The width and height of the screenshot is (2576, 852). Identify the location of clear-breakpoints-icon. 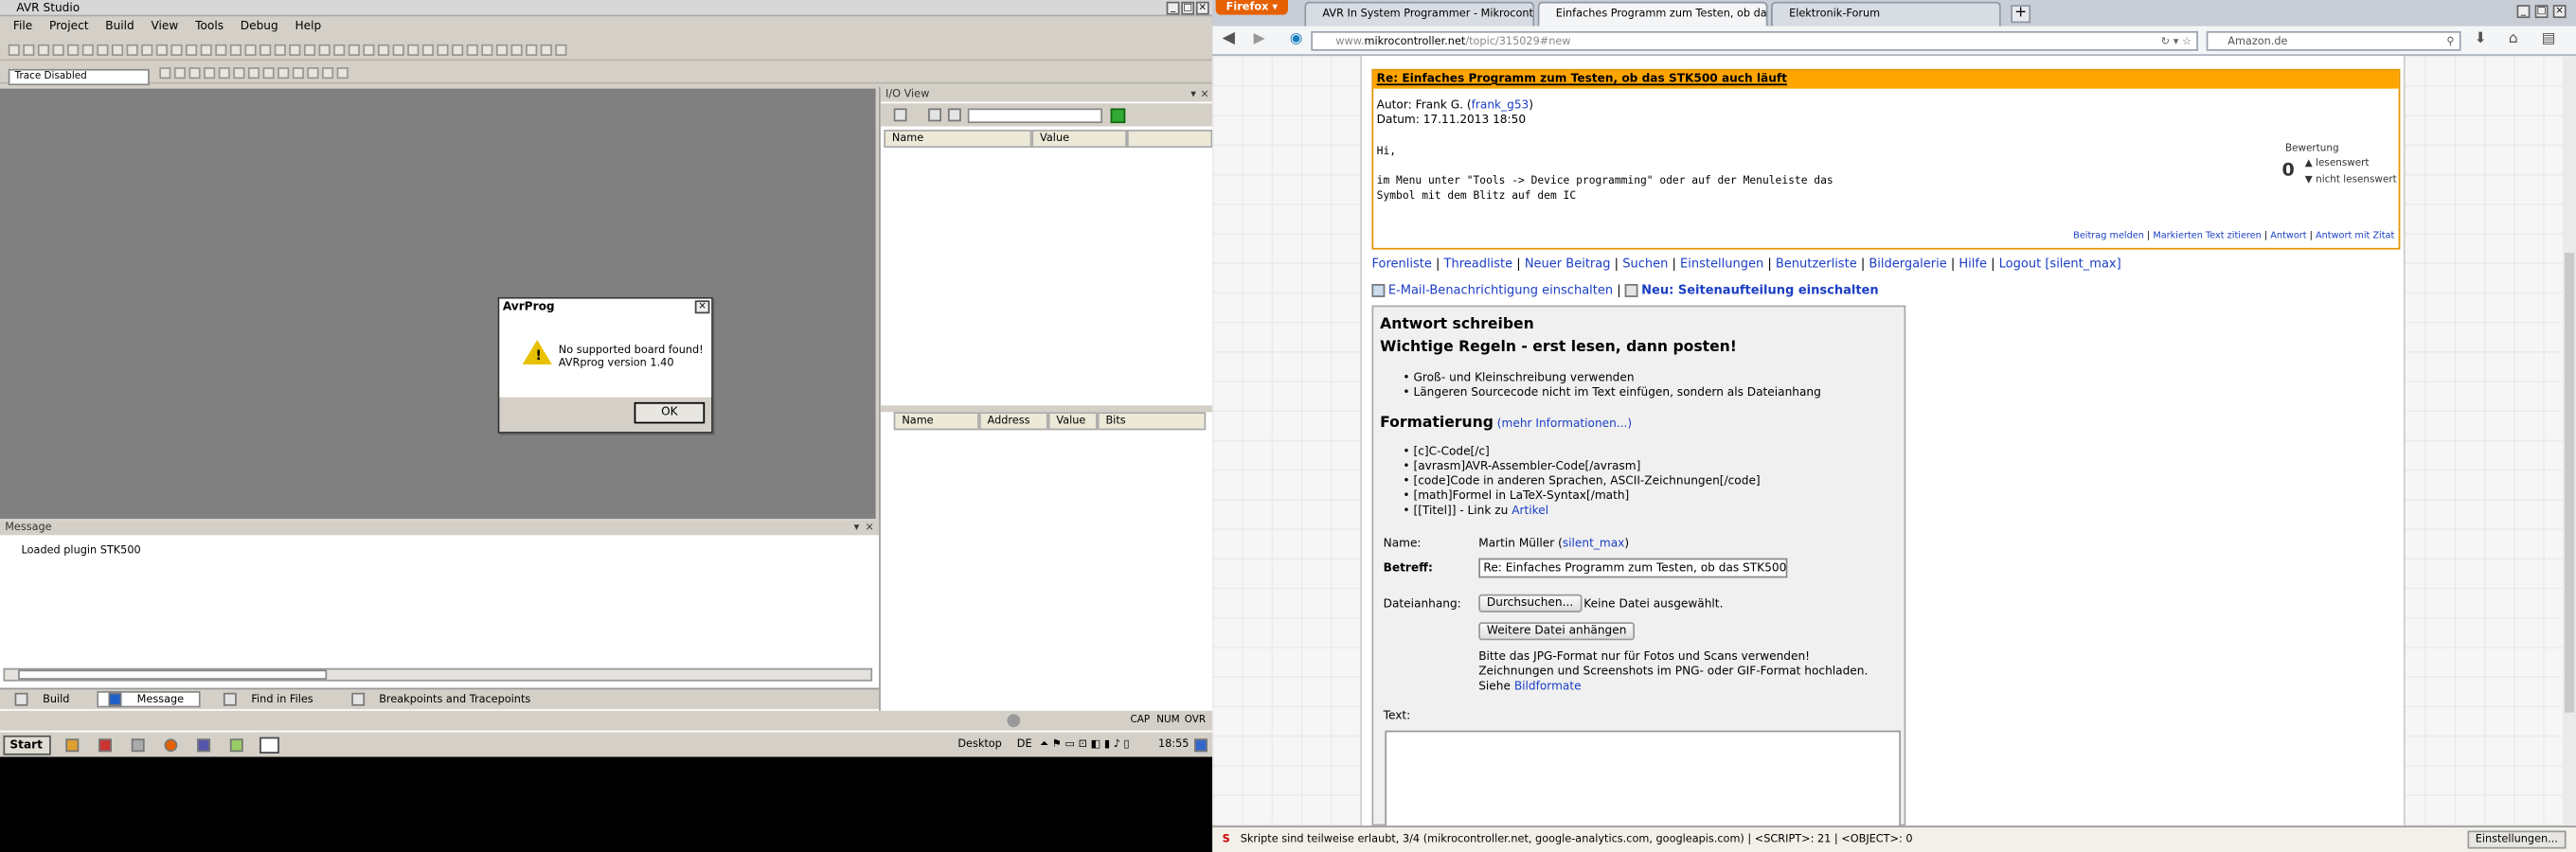
(561, 50).